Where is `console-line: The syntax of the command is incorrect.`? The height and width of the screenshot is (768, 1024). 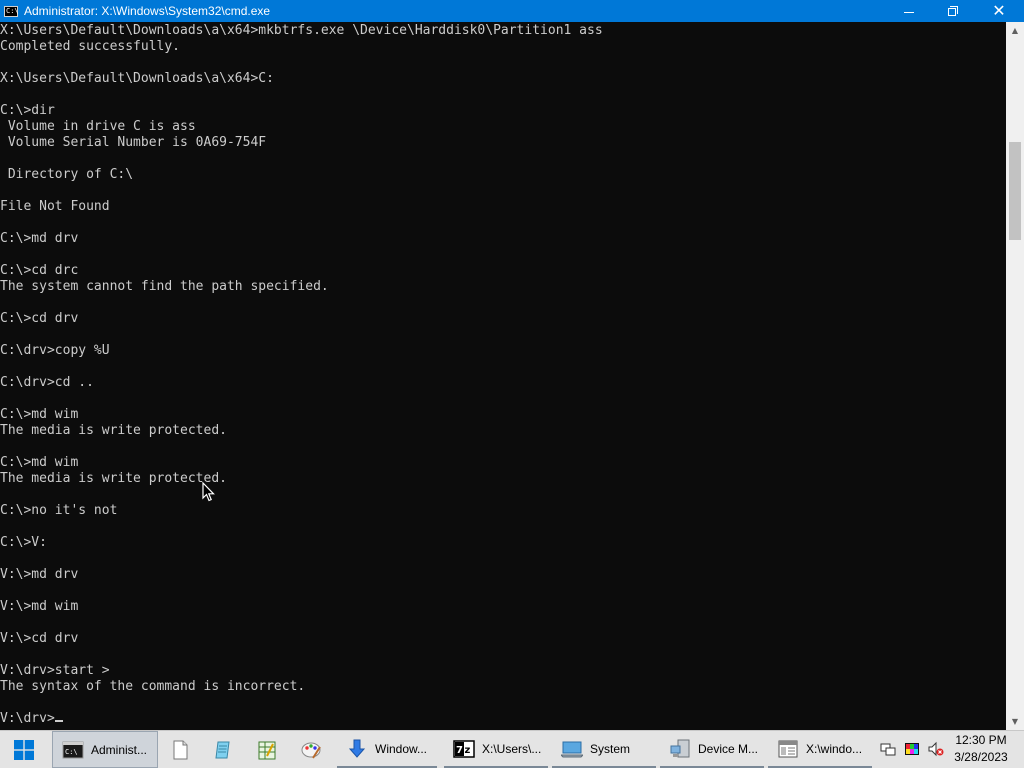 console-line: The syntax of the command is incorrect. is located at coordinates (153, 686).